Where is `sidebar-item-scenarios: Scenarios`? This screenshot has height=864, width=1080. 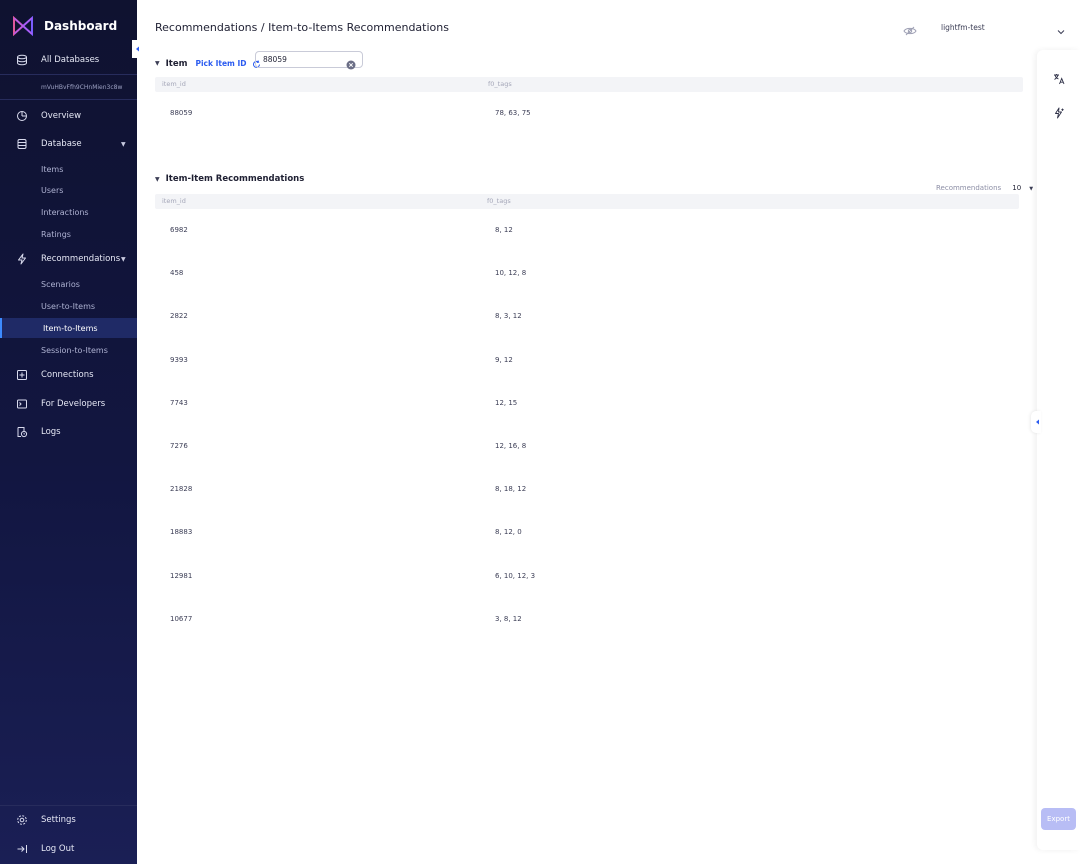 sidebar-item-scenarios: Scenarios is located at coordinates (68, 284).